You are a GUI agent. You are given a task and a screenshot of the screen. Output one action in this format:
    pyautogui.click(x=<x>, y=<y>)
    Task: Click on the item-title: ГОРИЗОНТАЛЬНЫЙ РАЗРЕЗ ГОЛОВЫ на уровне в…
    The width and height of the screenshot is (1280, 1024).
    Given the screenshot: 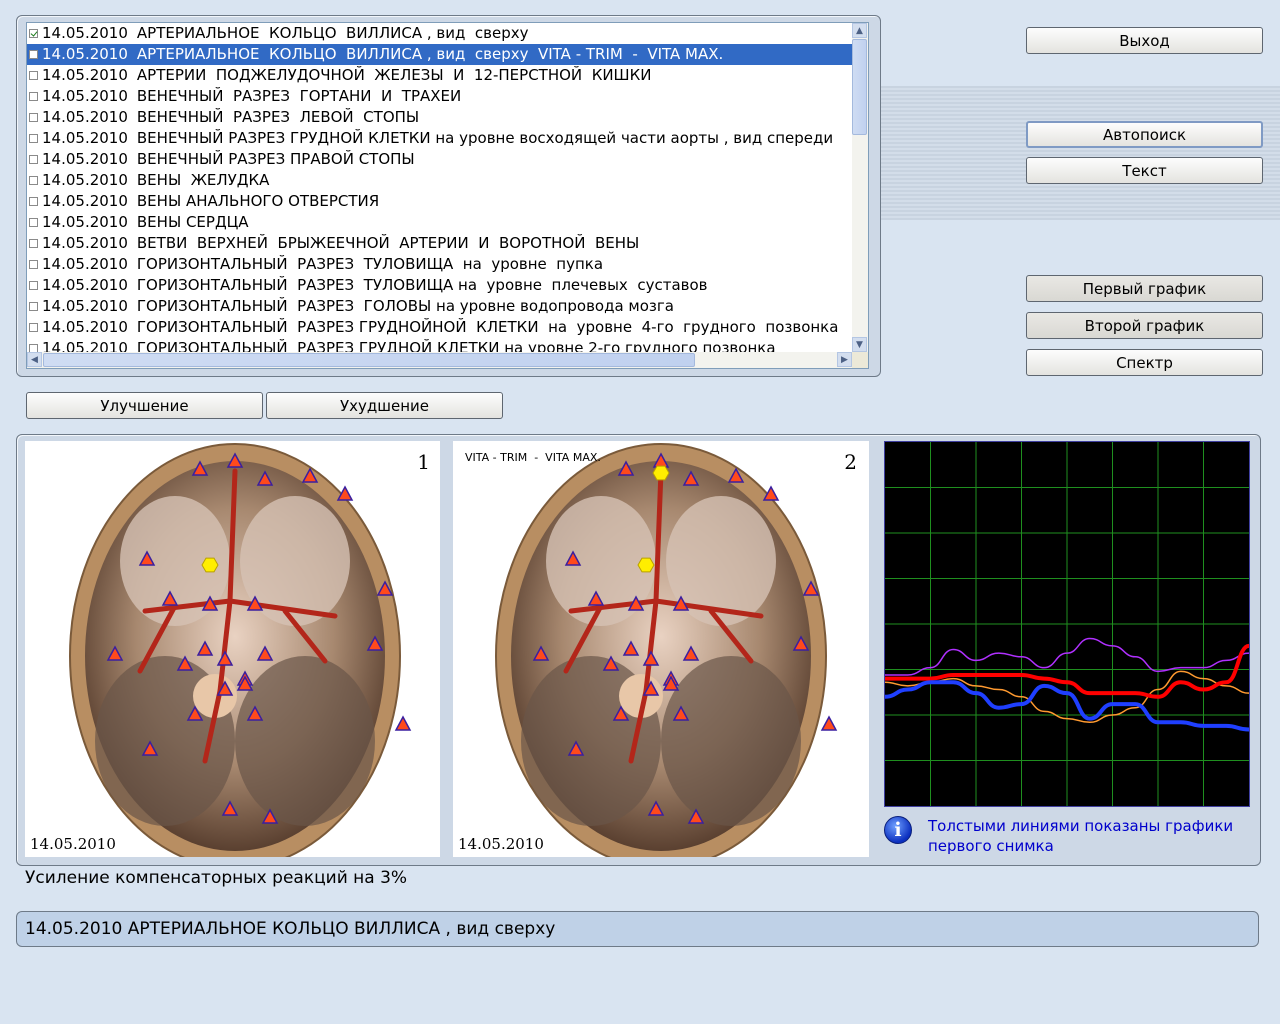 What is the action you would take?
    pyautogui.click(x=405, y=306)
    